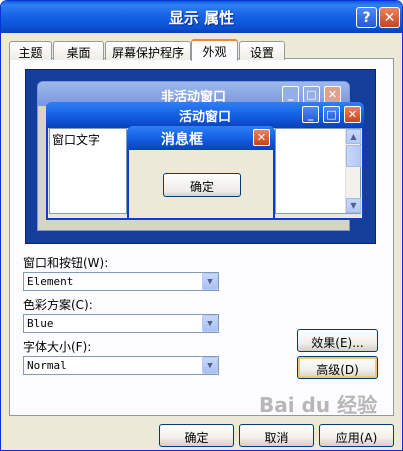 This screenshot has height=451, width=403. What do you see at coordinates (353, 136) in the screenshot?
I see `scroll-up-icon: ▲` at bounding box center [353, 136].